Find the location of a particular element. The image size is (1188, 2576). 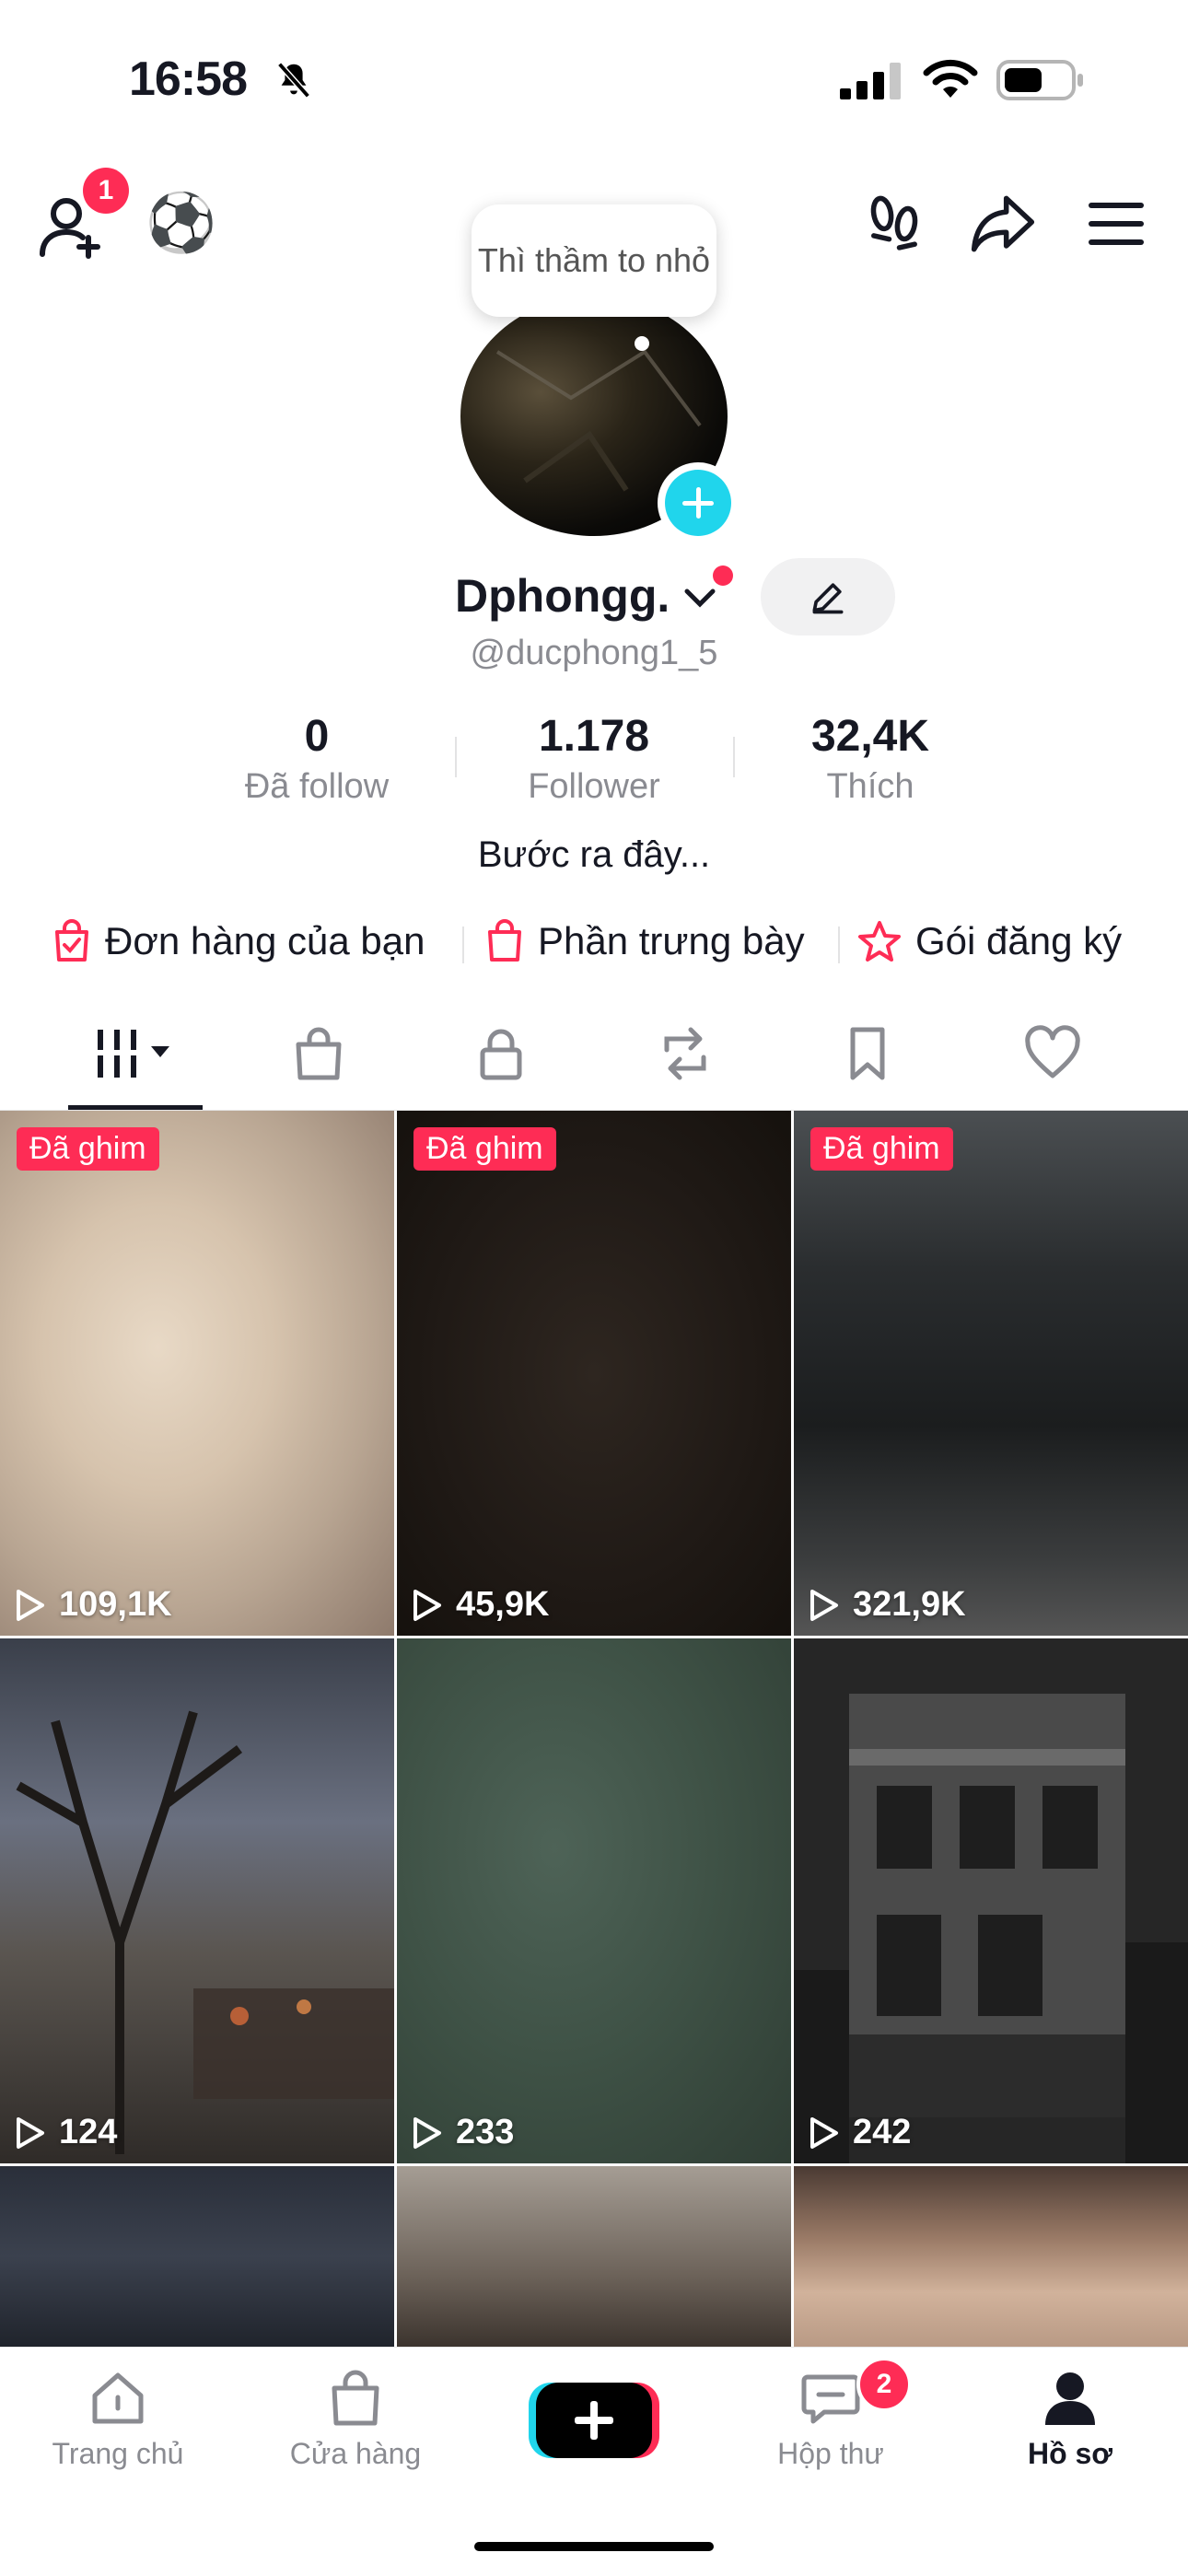

stat-following-label: Đã follow is located at coordinates (317, 786).